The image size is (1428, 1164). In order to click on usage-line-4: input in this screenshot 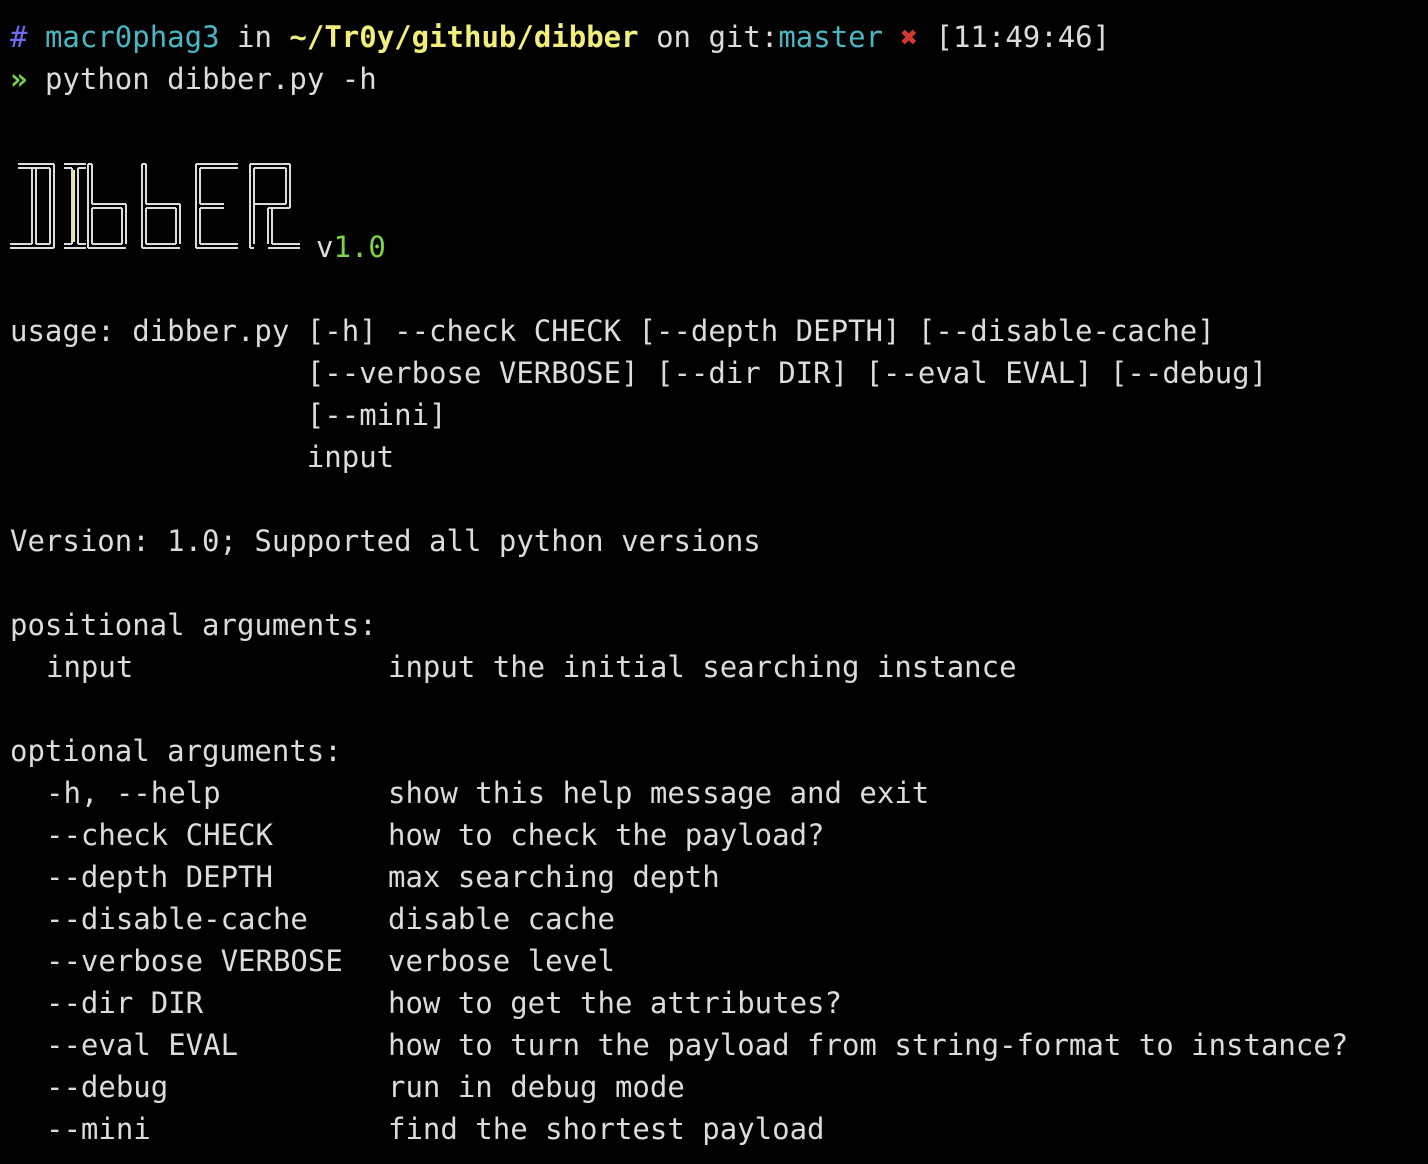, I will do `click(202, 457)`.